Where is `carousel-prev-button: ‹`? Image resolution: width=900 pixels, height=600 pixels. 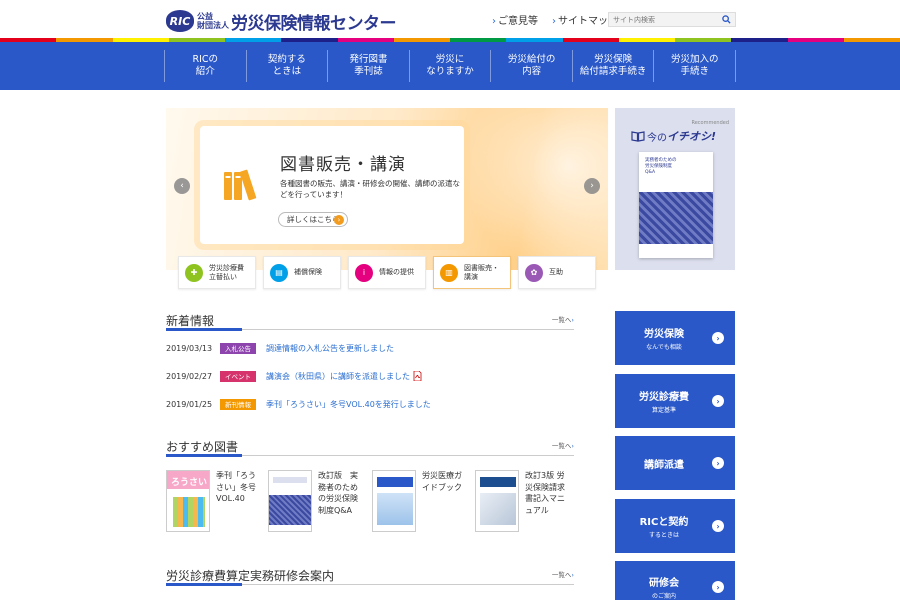
carousel-prev-button: ‹ is located at coordinates (182, 186).